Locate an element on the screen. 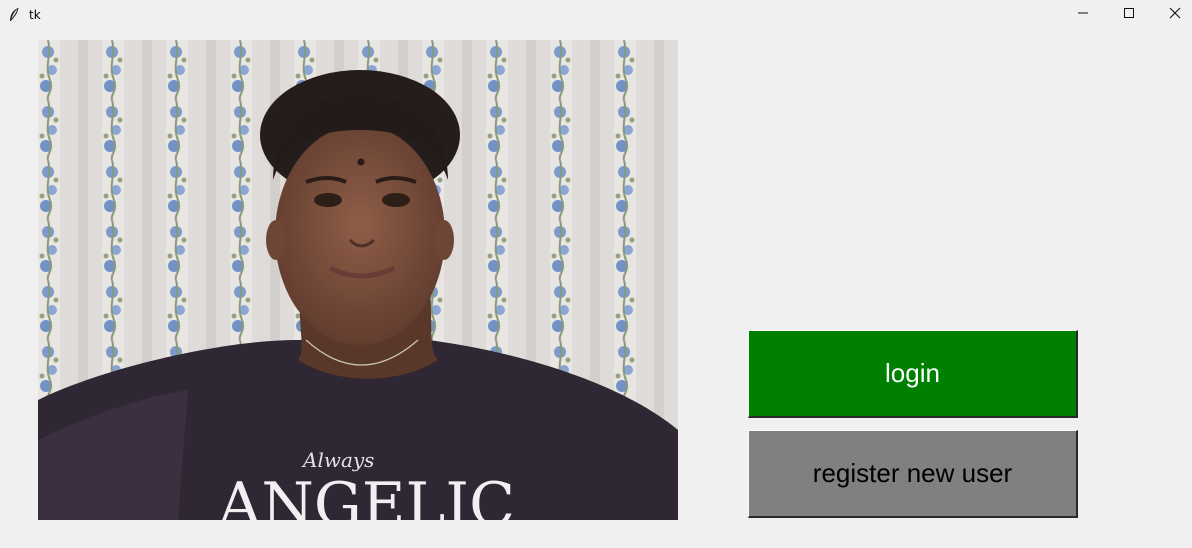 The image size is (1192, 548). minimize-button is located at coordinates (1083, 15).